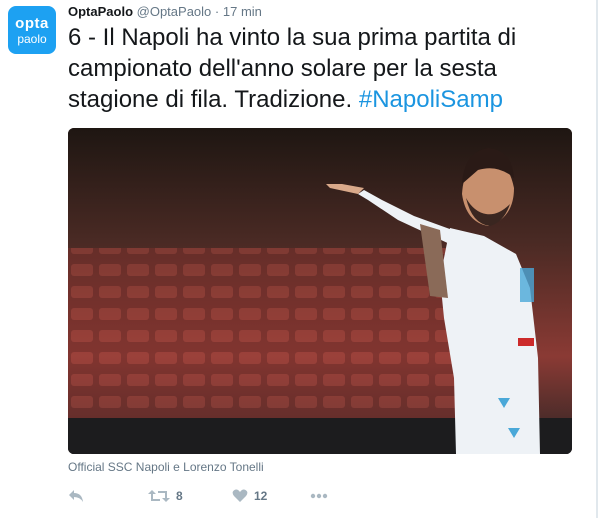 The width and height of the screenshot is (598, 518). I want to click on reply-icon, so click(76, 496).